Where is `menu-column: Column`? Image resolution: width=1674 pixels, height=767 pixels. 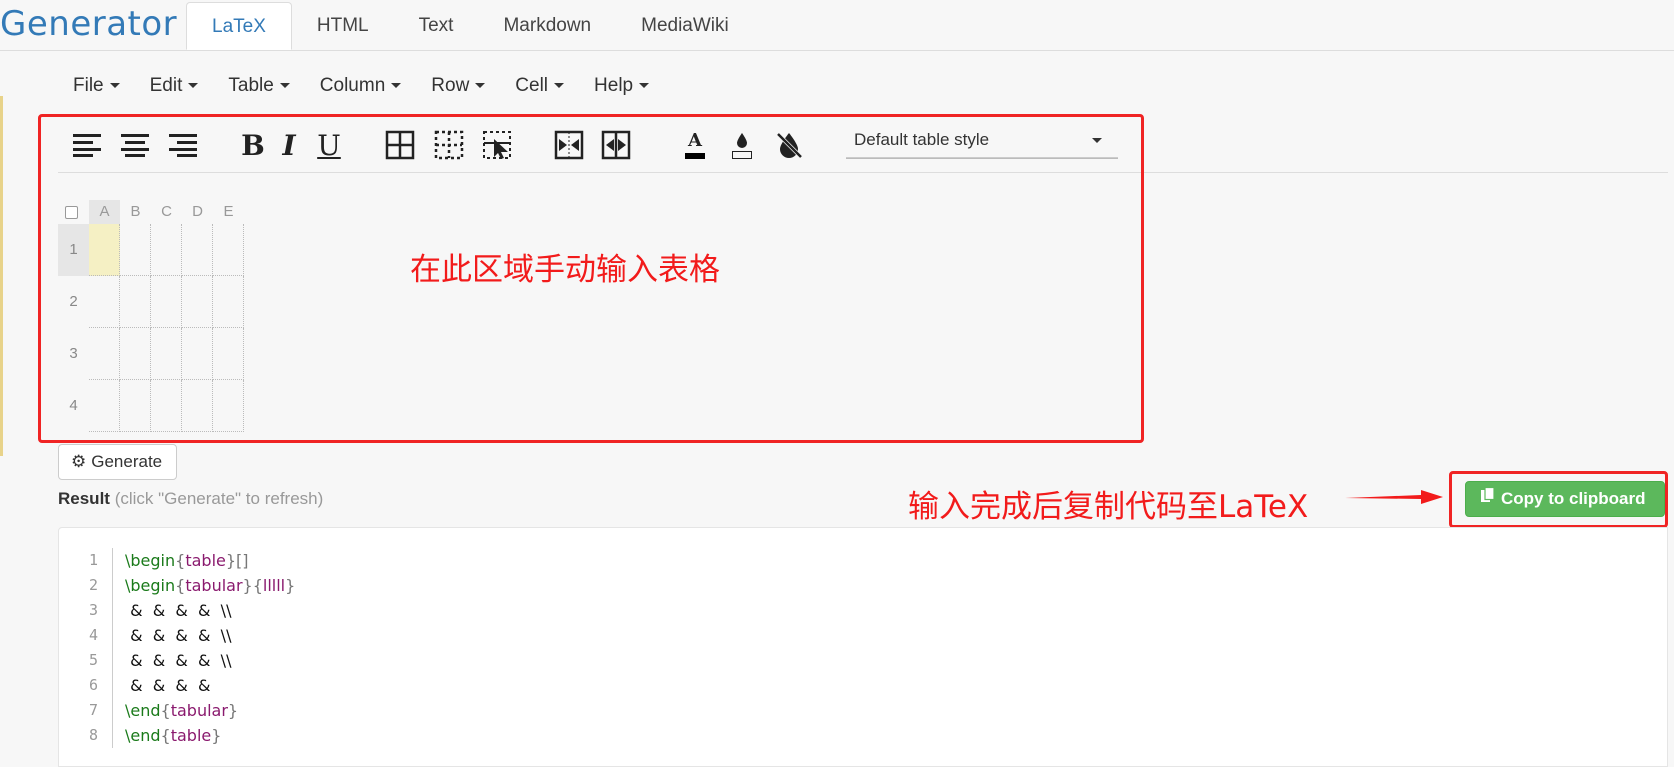 menu-column: Column is located at coordinates (360, 86).